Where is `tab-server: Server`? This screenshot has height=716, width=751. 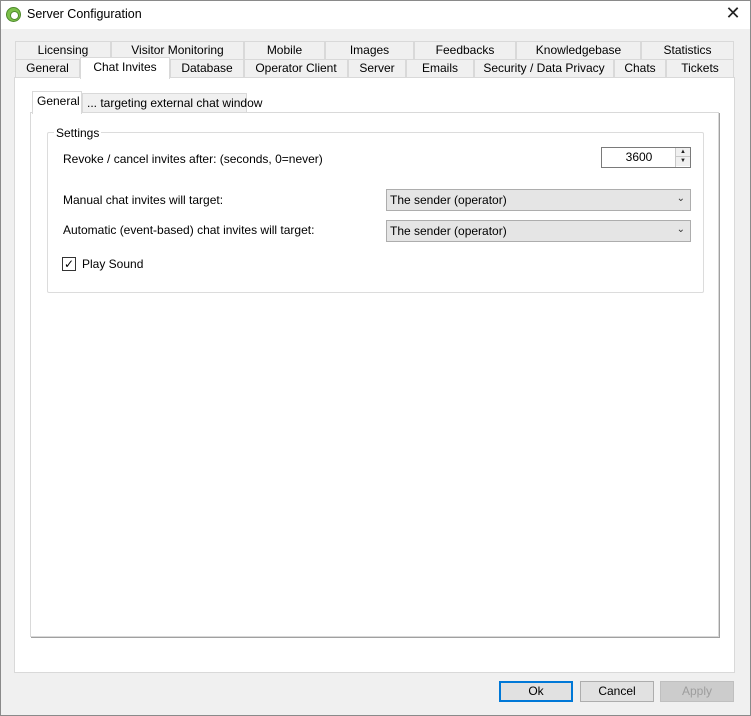
tab-server: Server is located at coordinates (377, 68).